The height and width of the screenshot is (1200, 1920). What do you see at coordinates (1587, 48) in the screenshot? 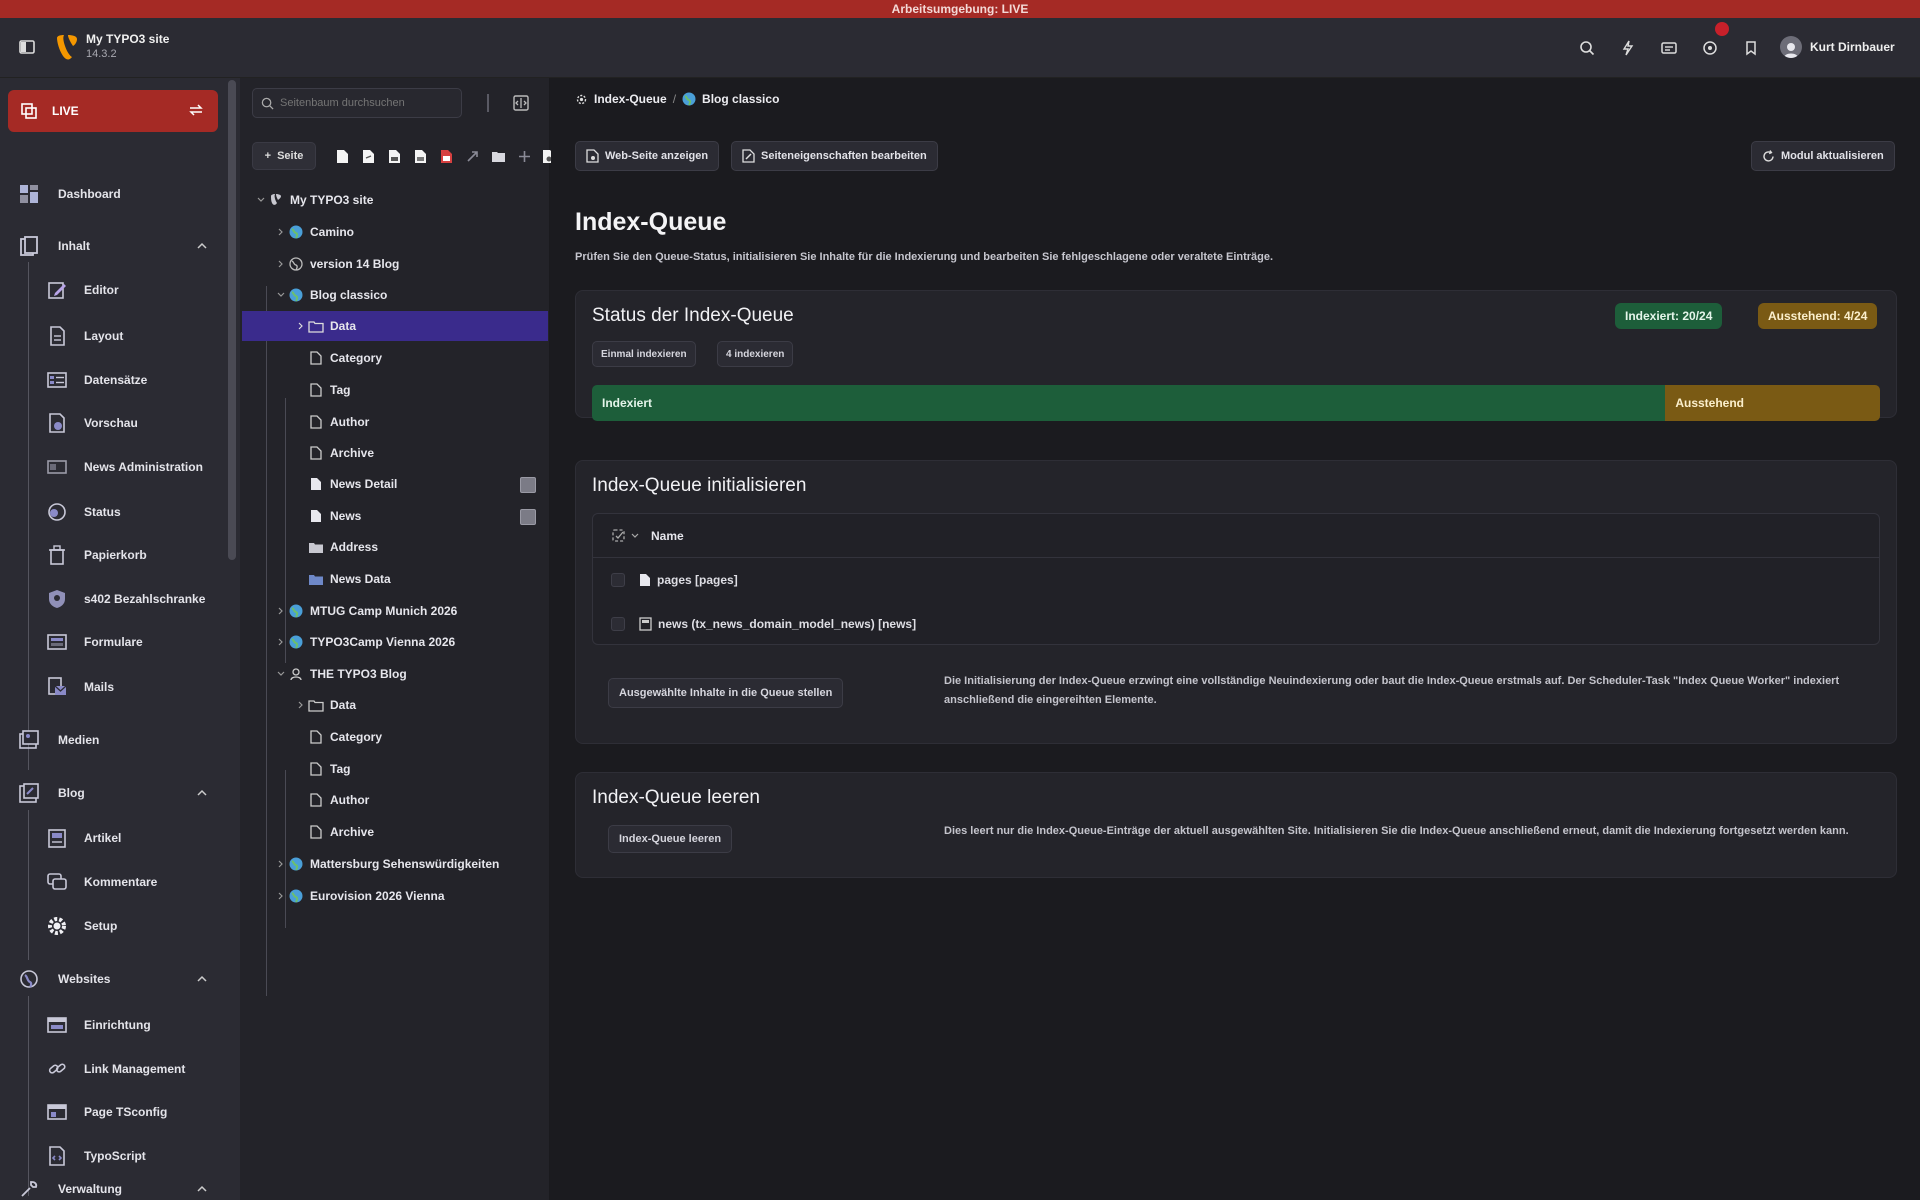
I see `search-icon` at bounding box center [1587, 48].